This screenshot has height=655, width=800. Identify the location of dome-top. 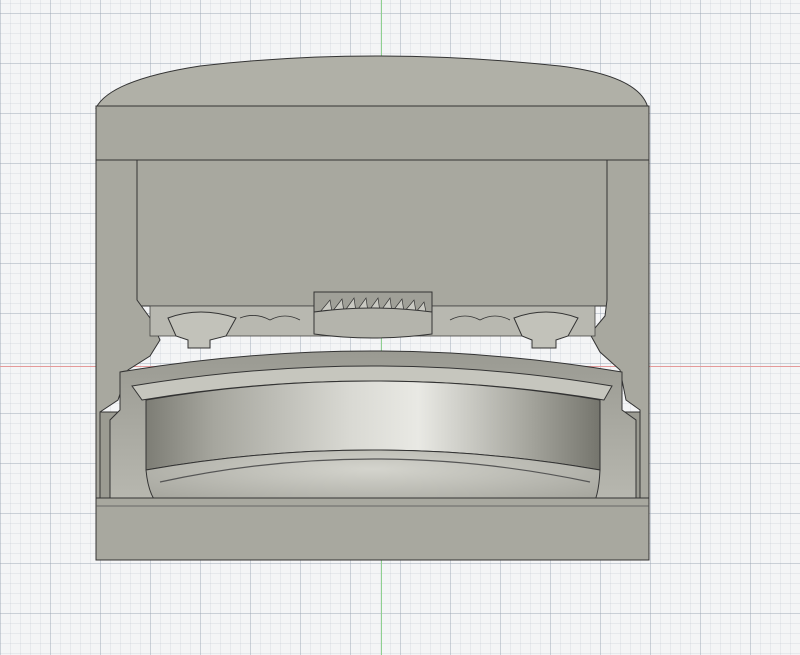
(372, 82).